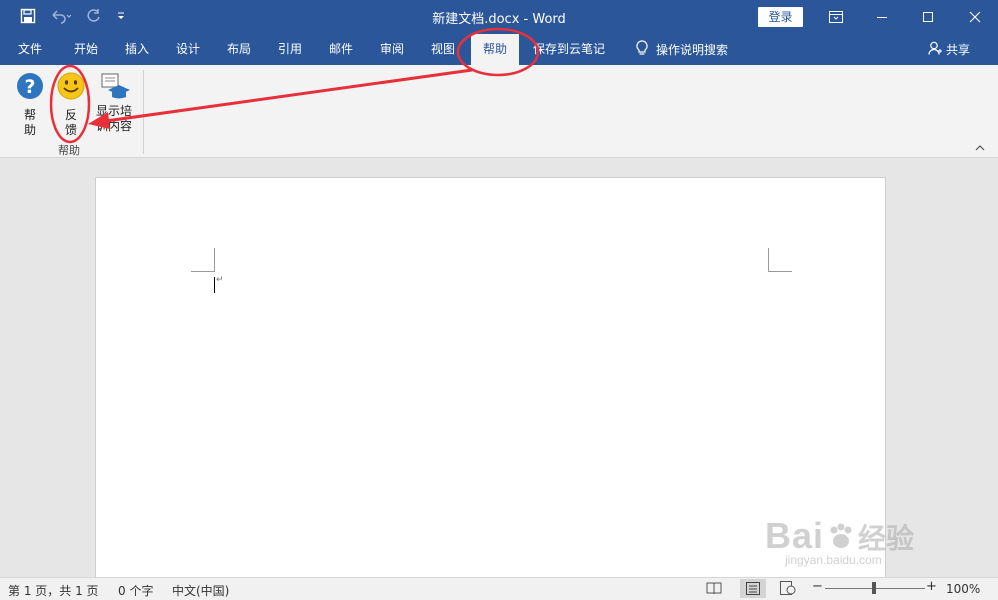 This screenshot has width=998, height=600. What do you see at coordinates (290, 49) in the screenshot?
I see `tab-references: 引用` at bounding box center [290, 49].